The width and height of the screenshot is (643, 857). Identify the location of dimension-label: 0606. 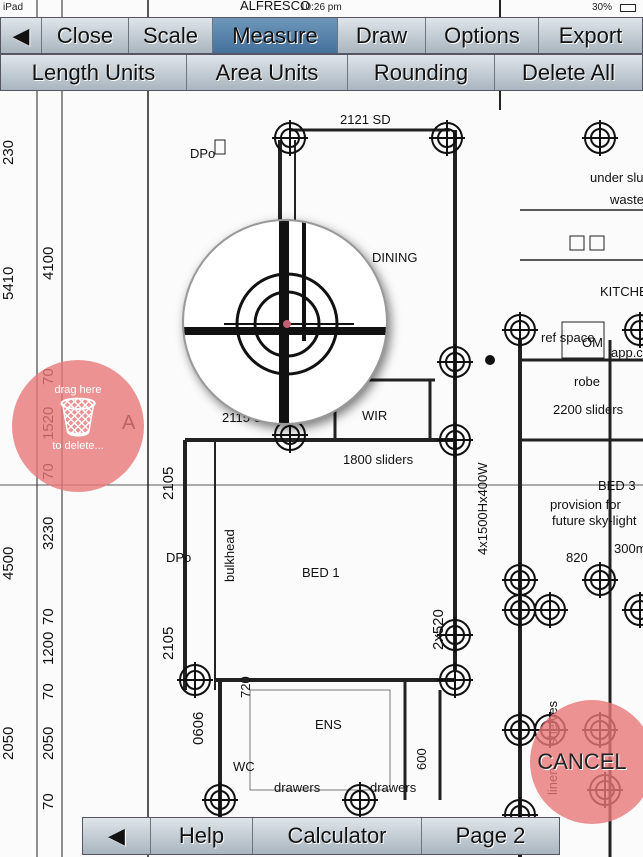
(198, 728).